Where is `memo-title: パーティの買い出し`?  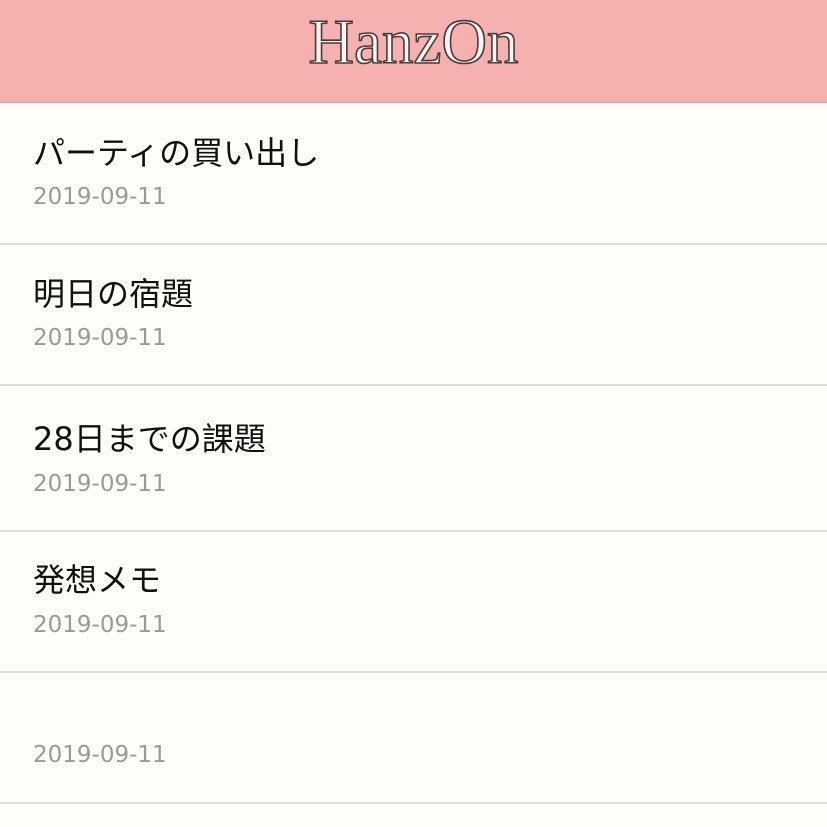 memo-title: パーティの買い出し is located at coordinates (176, 153).